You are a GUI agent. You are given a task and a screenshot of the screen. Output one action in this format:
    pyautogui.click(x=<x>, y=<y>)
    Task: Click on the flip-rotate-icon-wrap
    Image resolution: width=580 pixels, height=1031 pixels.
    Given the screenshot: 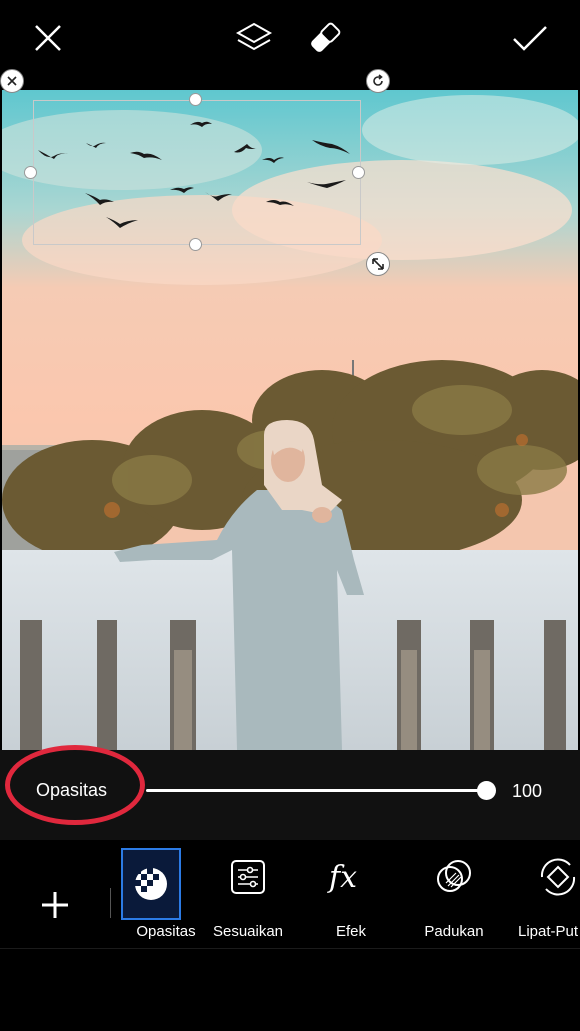 What is the action you would take?
    pyautogui.click(x=554, y=877)
    